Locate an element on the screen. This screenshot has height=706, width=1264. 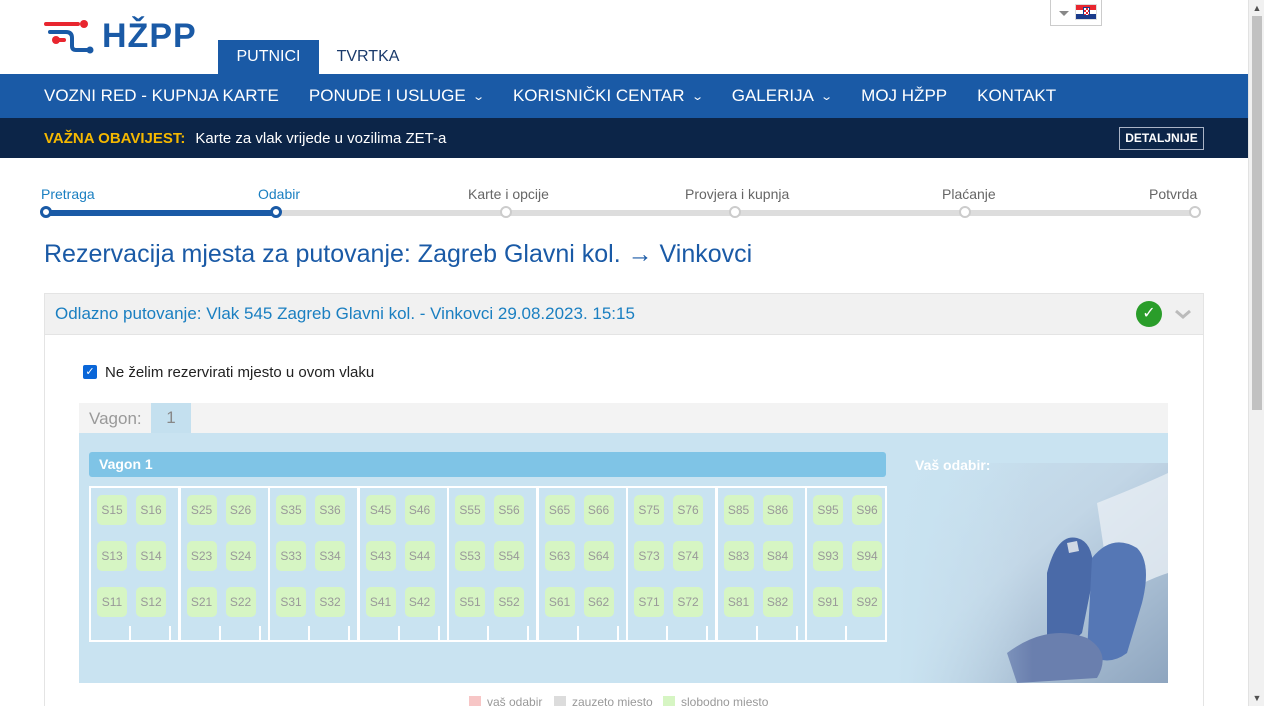
seat-s31: S31 is located at coordinates (291, 602).